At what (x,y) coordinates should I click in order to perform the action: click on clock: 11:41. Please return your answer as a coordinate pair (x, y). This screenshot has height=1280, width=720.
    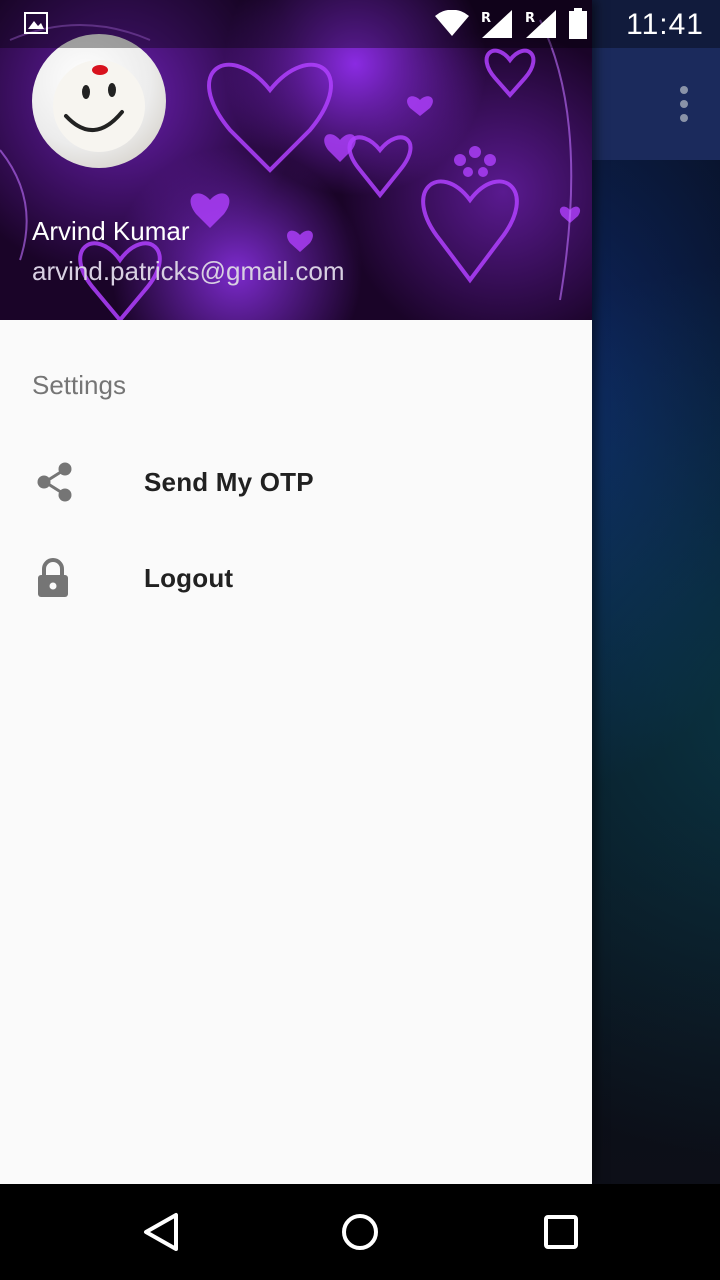
    Looking at the image, I should click on (665, 24).